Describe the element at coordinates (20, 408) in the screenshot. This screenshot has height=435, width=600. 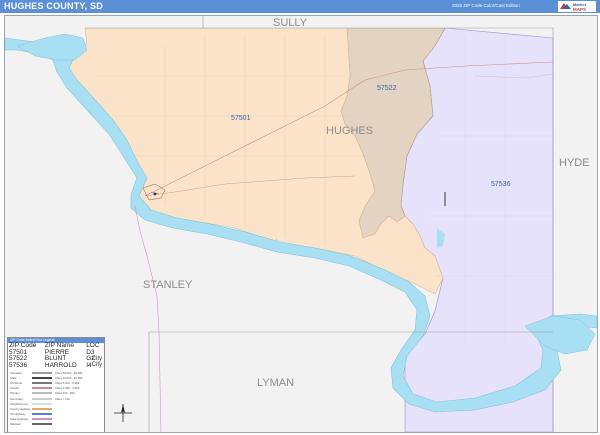
I see `key-name: County Highway` at that location.